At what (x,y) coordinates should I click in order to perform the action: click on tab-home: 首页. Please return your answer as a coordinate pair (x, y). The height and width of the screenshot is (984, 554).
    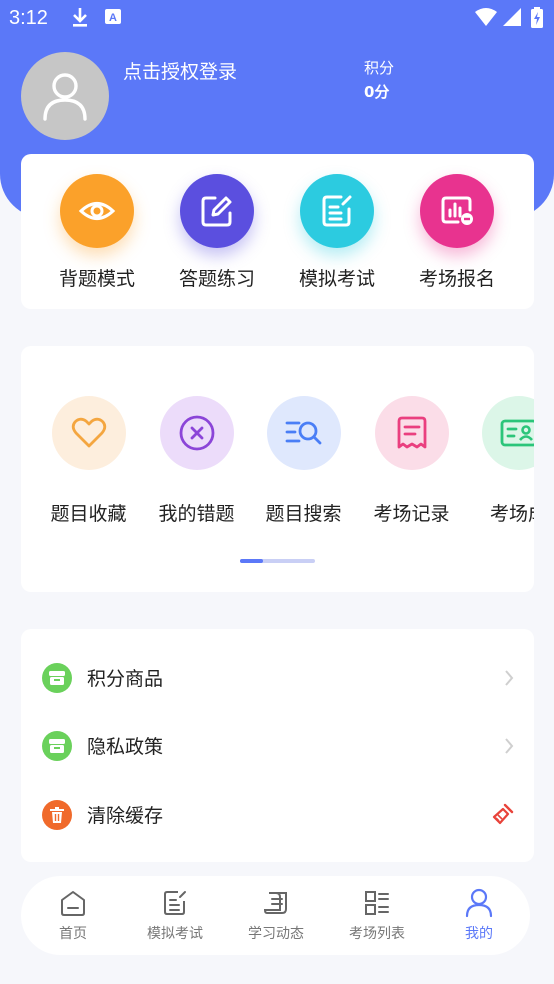
    Looking at the image, I should click on (73, 915).